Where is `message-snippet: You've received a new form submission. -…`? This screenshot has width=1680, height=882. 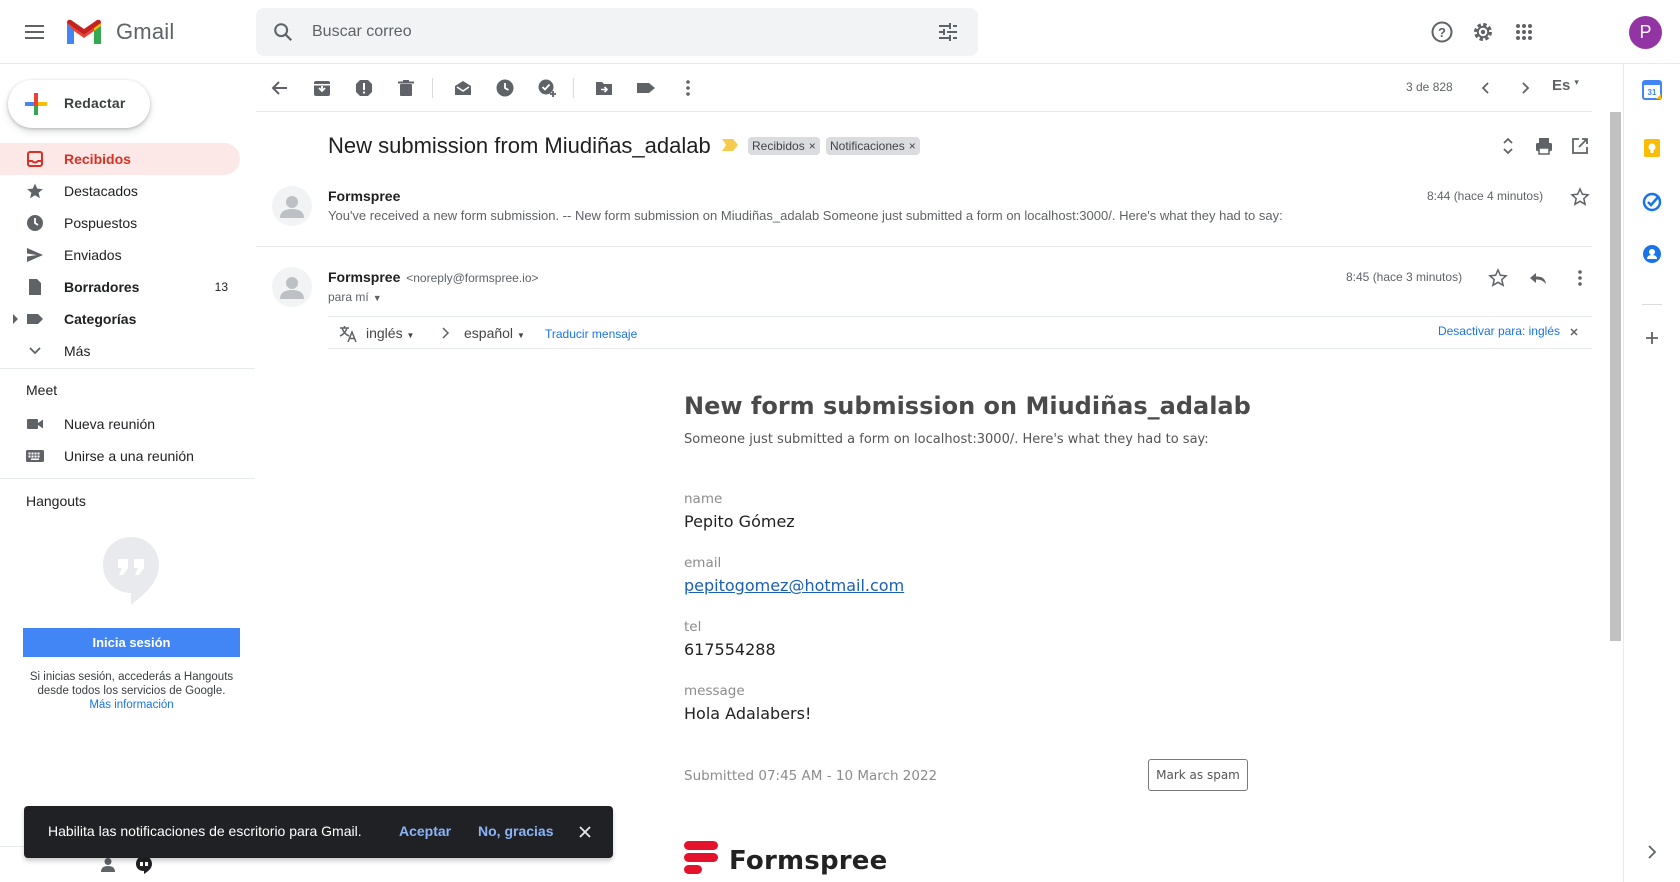
message-snippet: You've received a new form submission. -… is located at coordinates (805, 215).